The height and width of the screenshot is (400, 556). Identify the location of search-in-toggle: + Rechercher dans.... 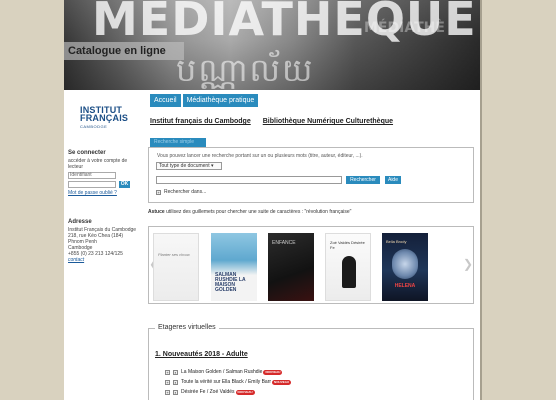
(181, 192).